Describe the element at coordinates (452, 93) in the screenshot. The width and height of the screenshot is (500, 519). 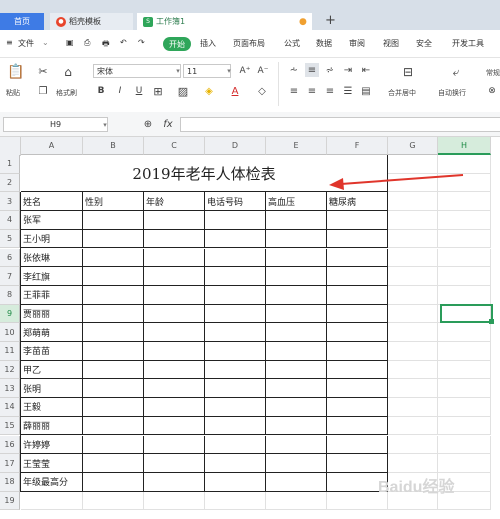
I see `wrap-text-label: 自动换行` at that location.